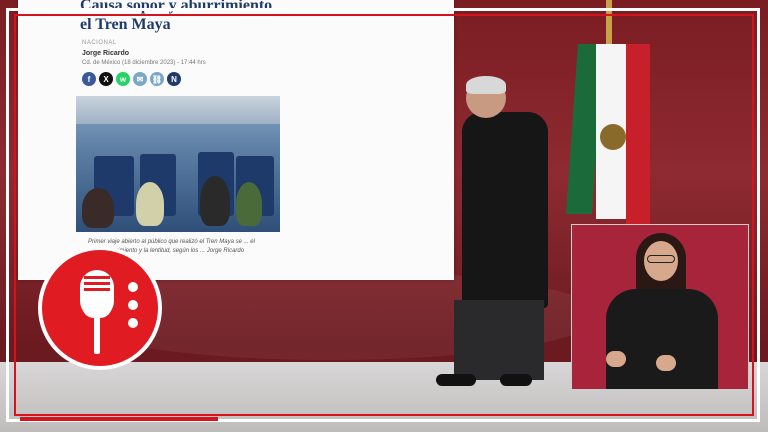 Image resolution: width=768 pixels, height=432 pixels. I want to click on mic-stand, so click(97, 334).